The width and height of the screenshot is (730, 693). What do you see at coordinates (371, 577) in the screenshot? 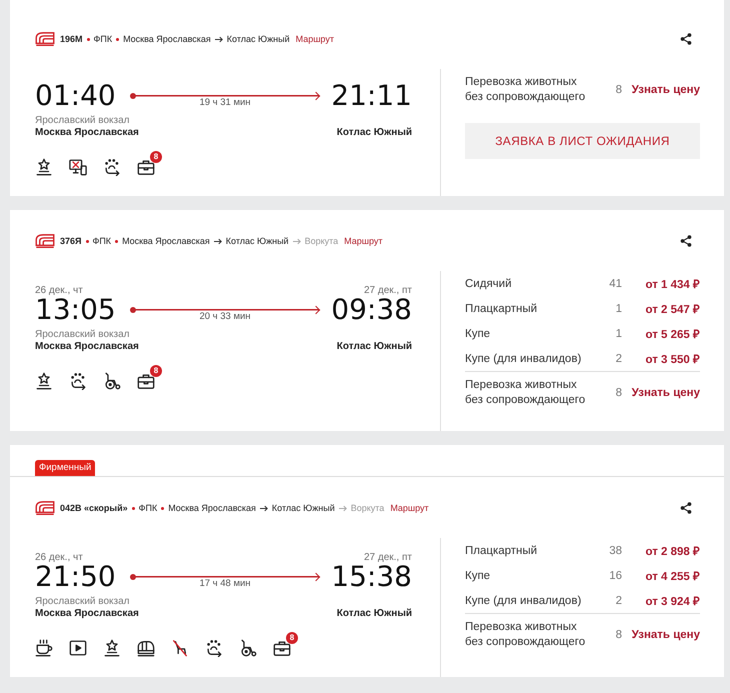
I see `arrival-time: 15:38` at bounding box center [371, 577].